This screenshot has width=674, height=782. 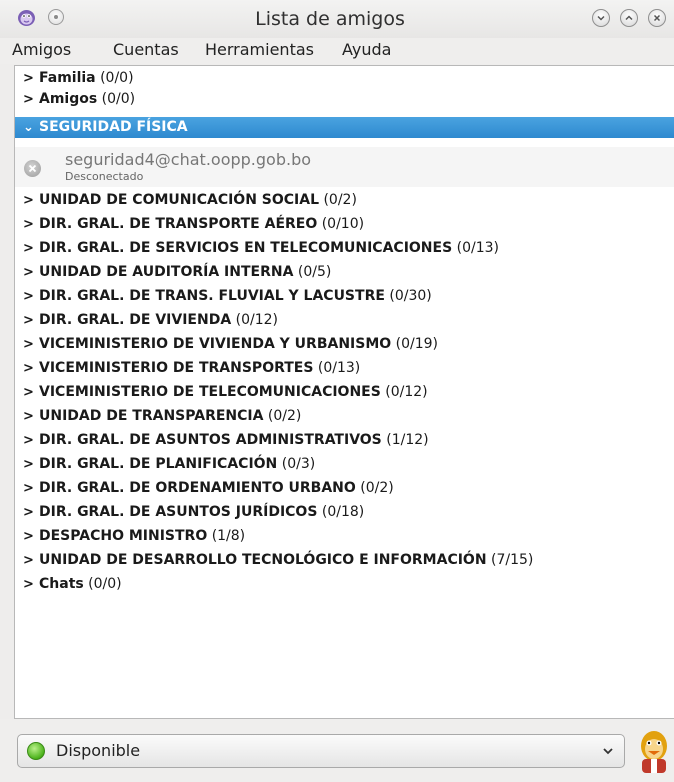 What do you see at coordinates (26, 17) in the screenshot?
I see `pidgin-app-icon` at bounding box center [26, 17].